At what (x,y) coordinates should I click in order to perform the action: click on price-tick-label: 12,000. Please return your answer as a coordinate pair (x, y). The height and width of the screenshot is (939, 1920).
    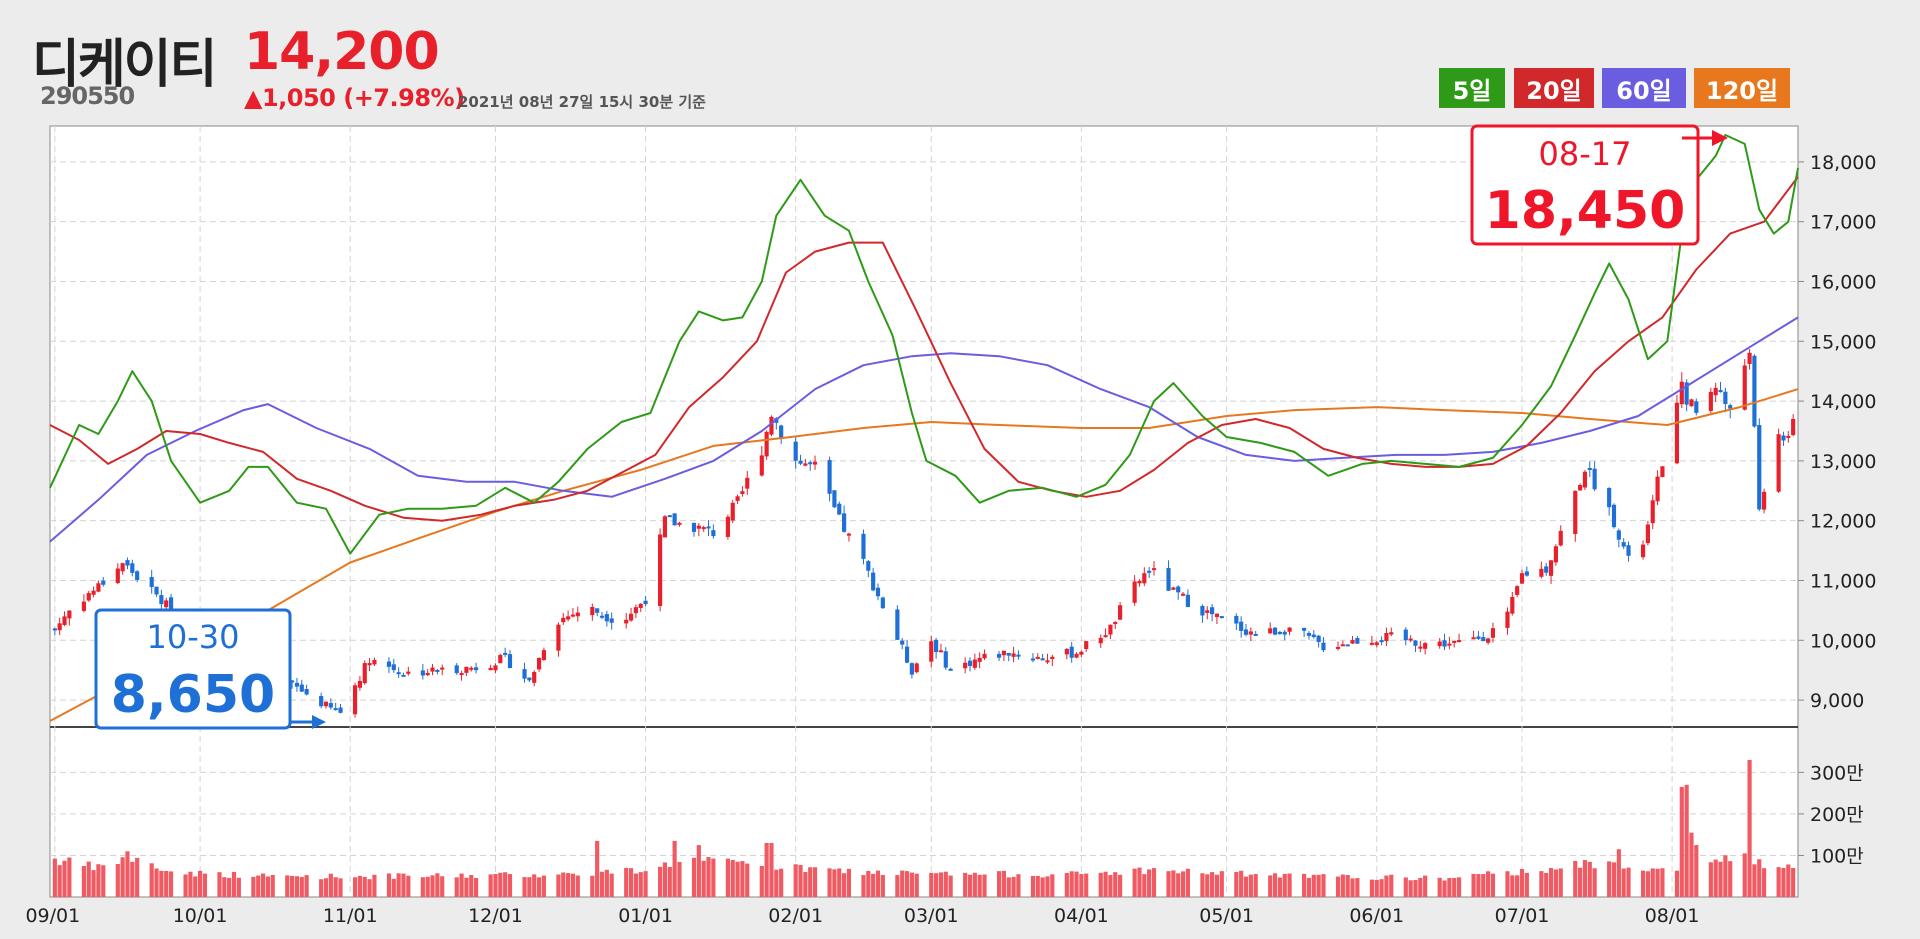
    Looking at the image, I should click on (1843, 522).